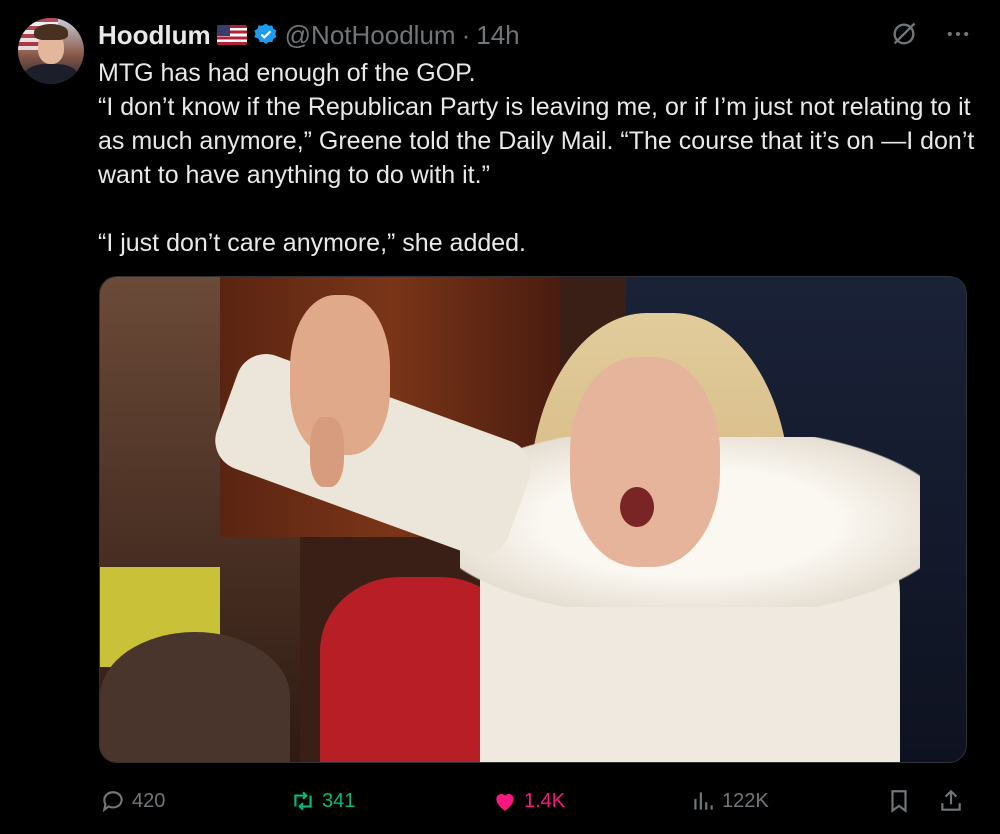 The image size is (1000, 834). Describe the element at coordinates (745, 800) in the screenshot. I see `views-count: 122K` at that location.